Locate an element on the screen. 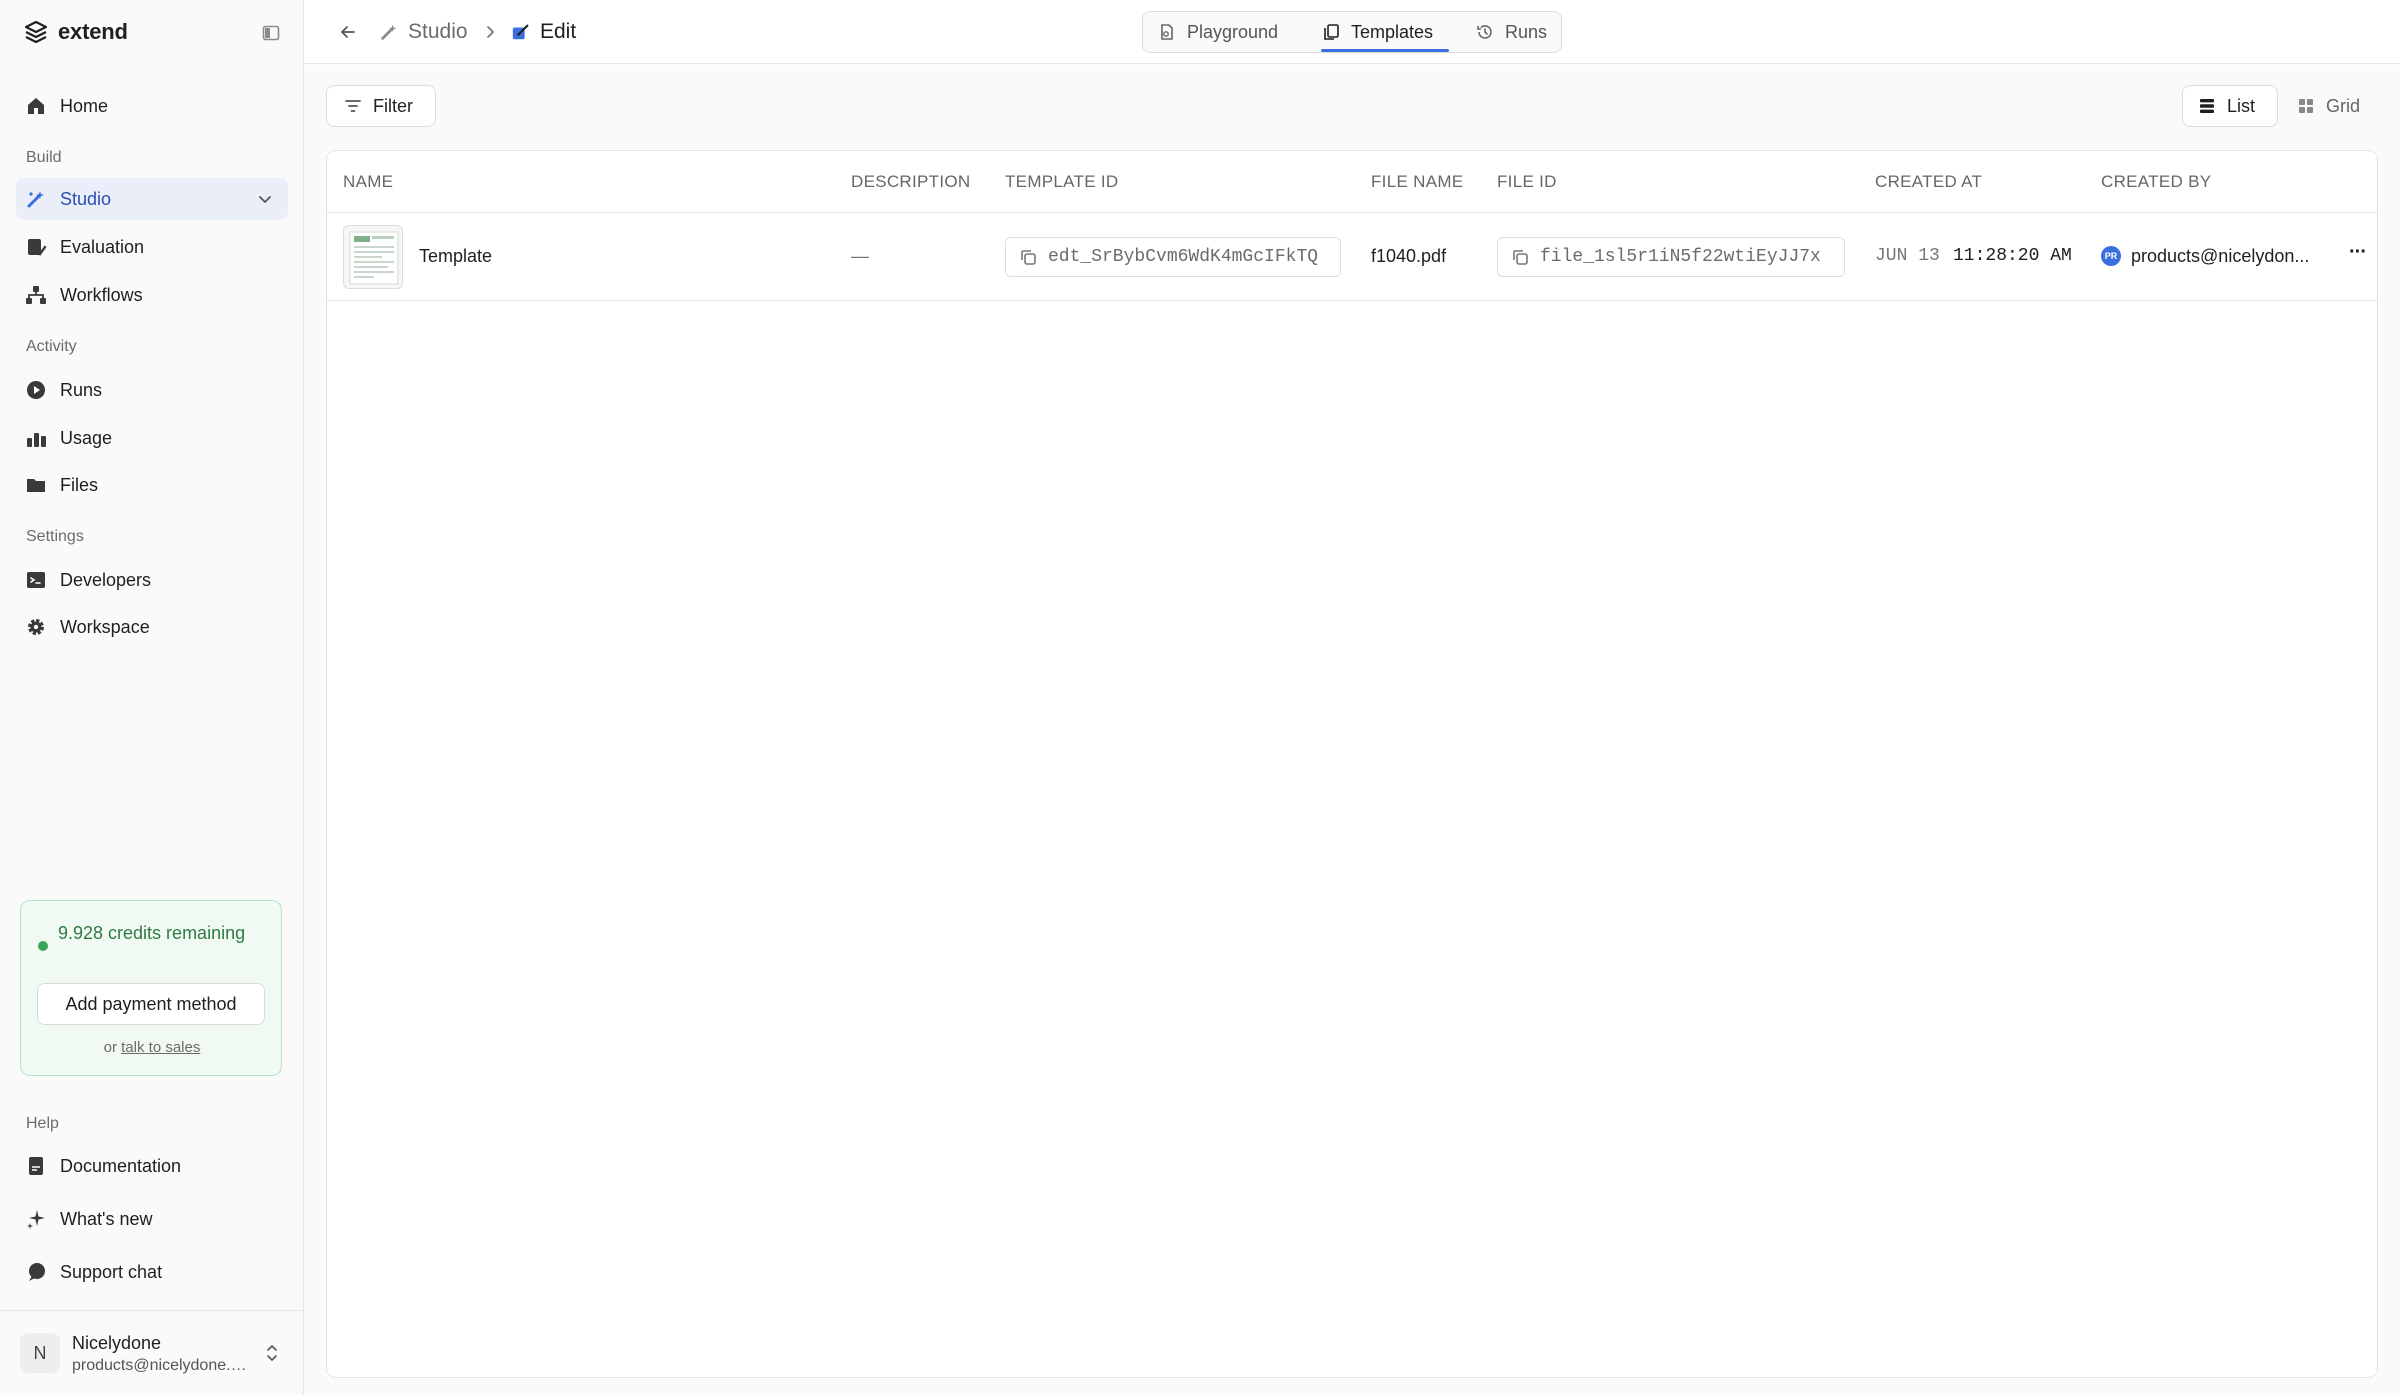 This screenshot has width=2400, height=1395. sidebar-collapse-icon is located at coordinates (271, 33).